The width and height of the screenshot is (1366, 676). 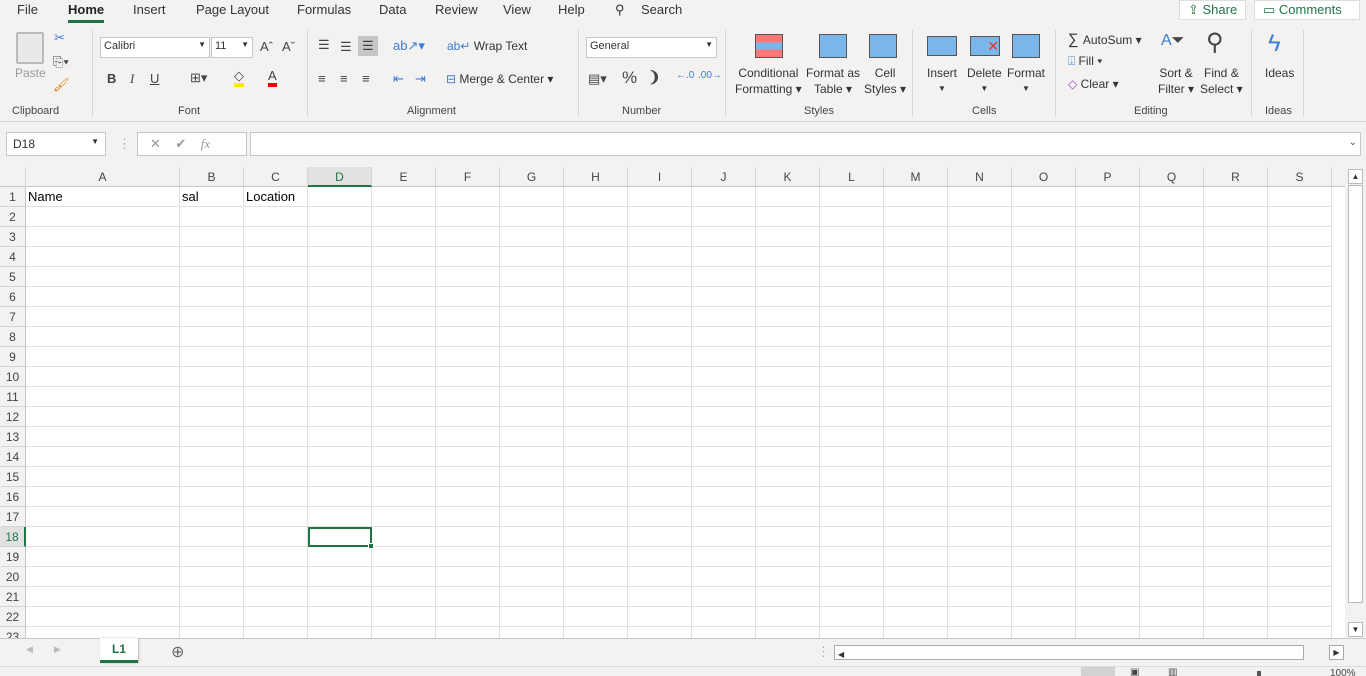 I want to click on cell-J10, so click(x=724, y=377).